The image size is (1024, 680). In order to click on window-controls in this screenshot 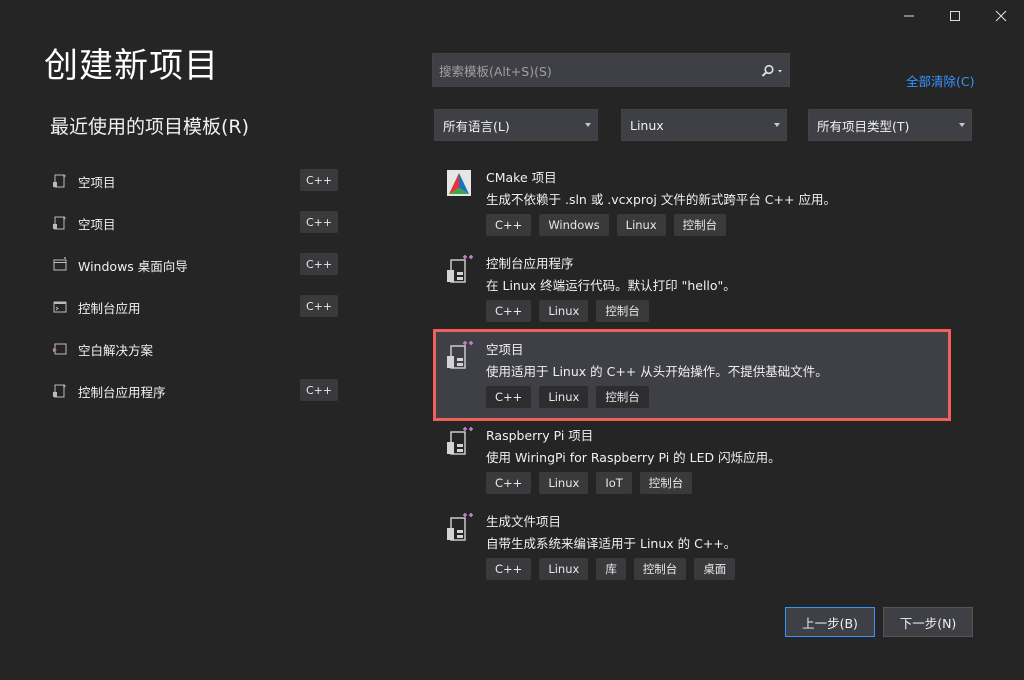, I will do `click(955, 16)`.